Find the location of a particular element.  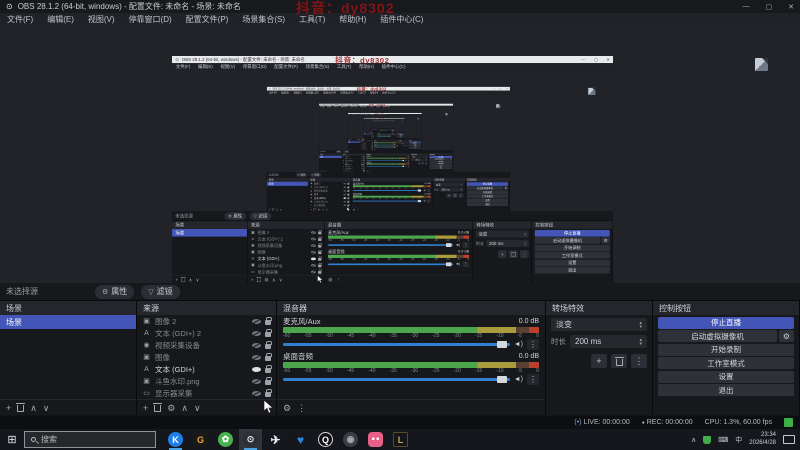

source-row: ▣ 斗鱼水印.png is located at coordinates (206, 381).